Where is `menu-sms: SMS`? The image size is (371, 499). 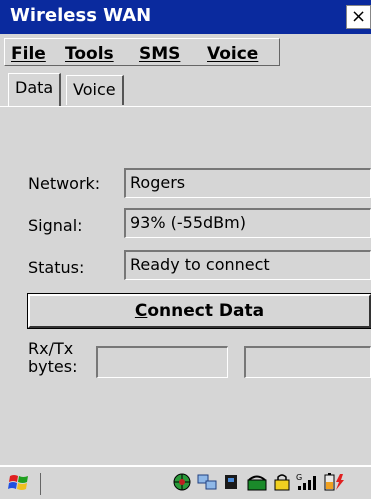 menu-sms: SMS is located at coordinates (159, 54).